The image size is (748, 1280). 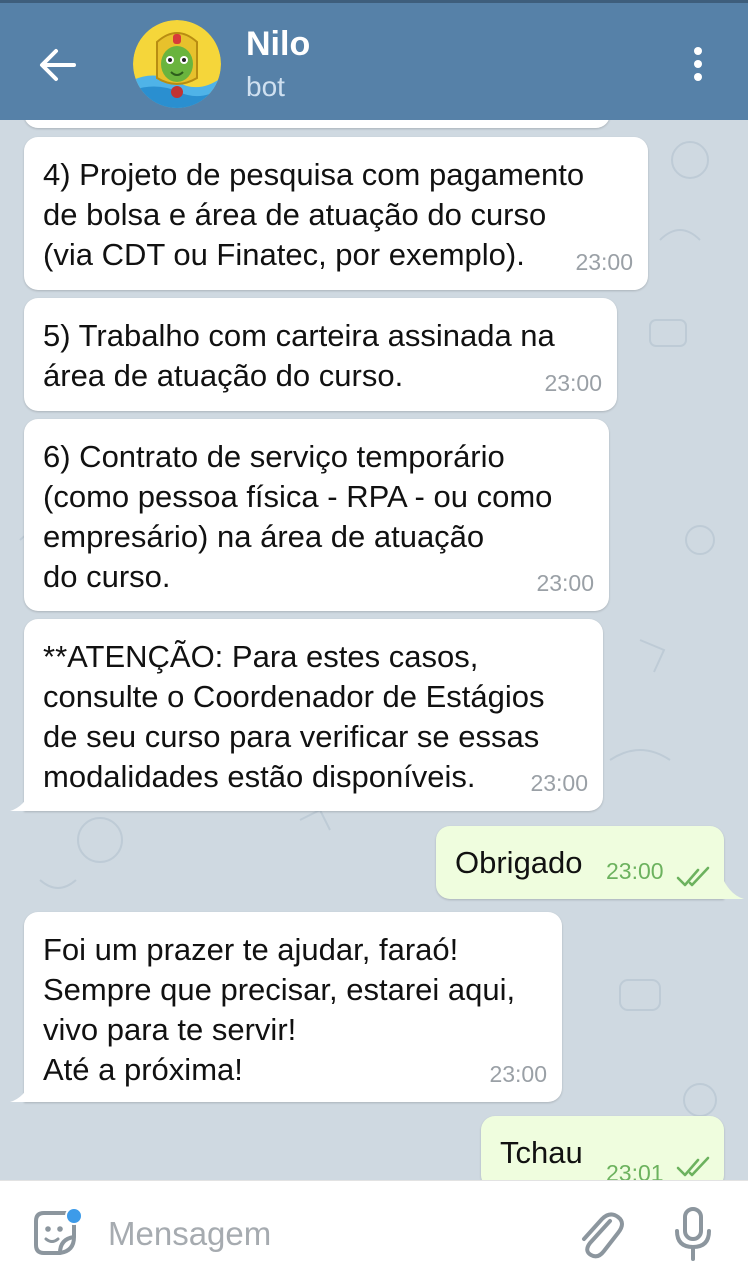 What do you see at coordinates (291, 736) in the screenshot?
I see `message-line: de seu curso para verificar se essas` at bounding box center [291, 736].